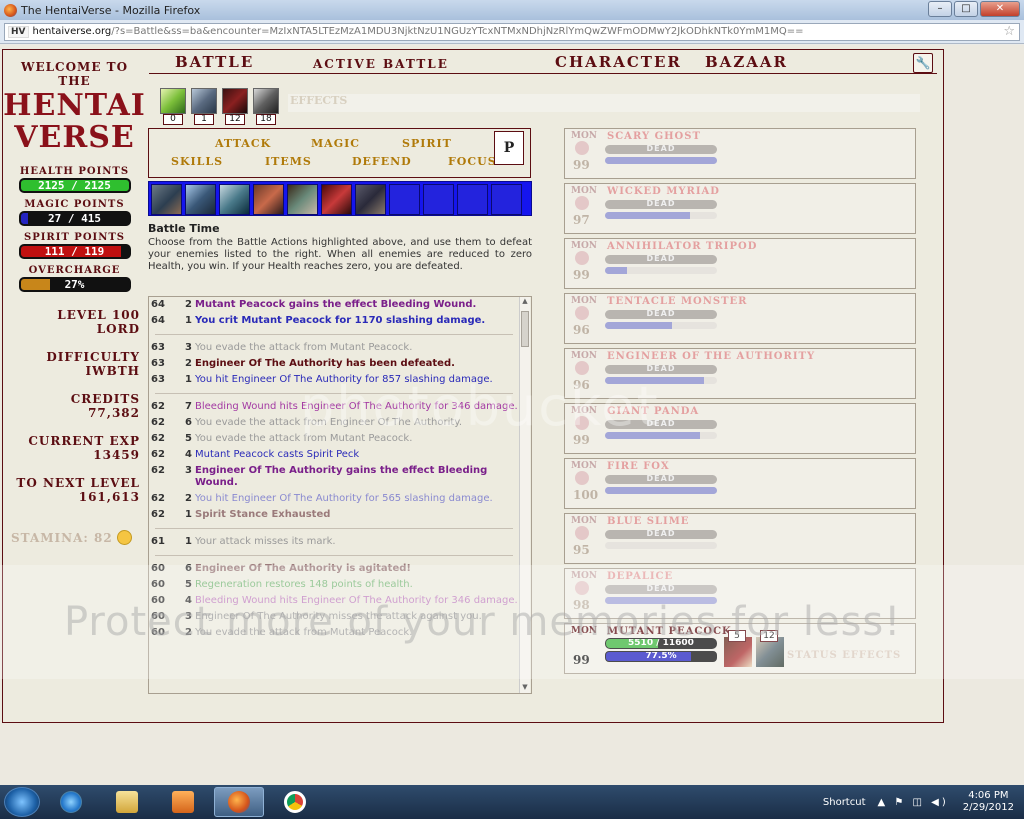 Image resolution: width=1024 pixels, height=819 pixels. Describe the element at coordinates (158, 363) in the screenshot. I see `log-turn: 63` at that location.